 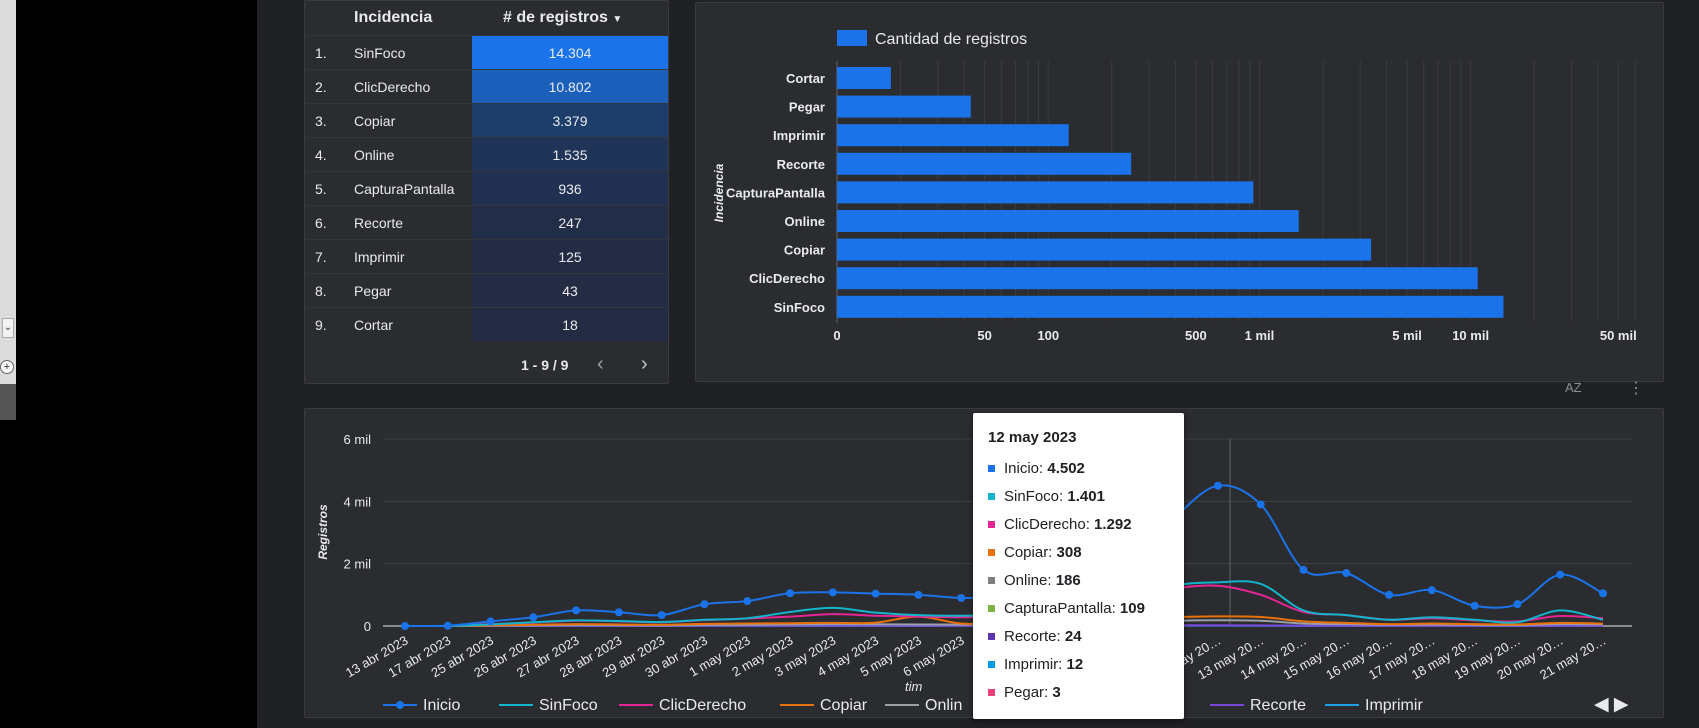 I want to click on legend-next-icon: ▶, so click(x=1621, y=704).